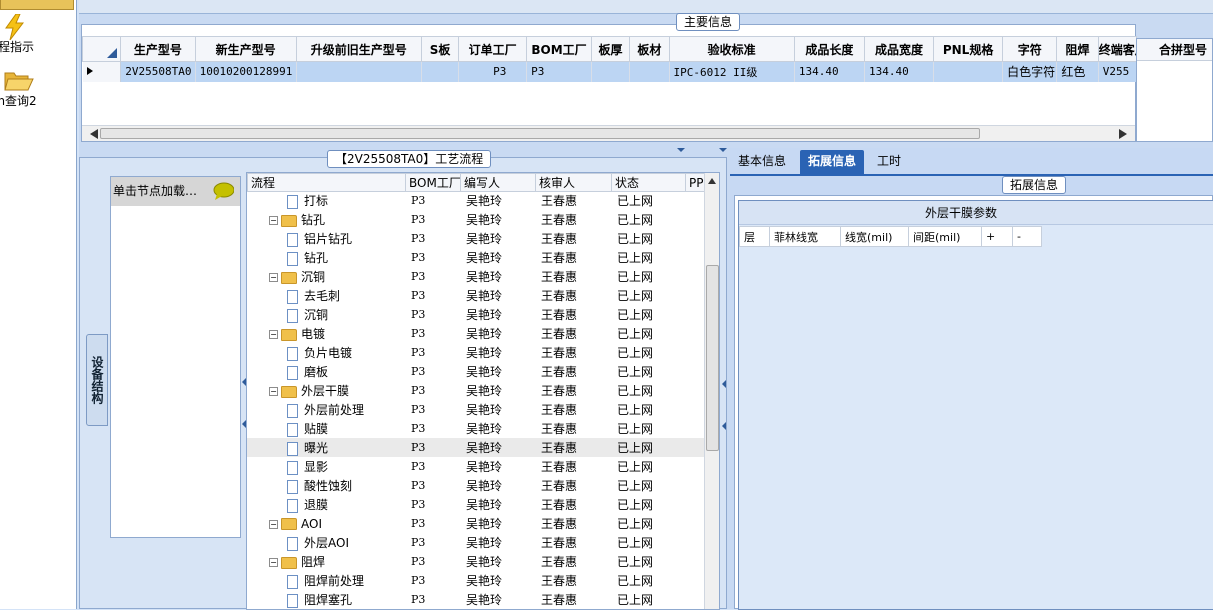 Image resolution: width=1213 pixels, height=610 pixels. Describe the element at coordinates (326, 485) in the screenshot. I see `tree-node-cell: 酸性蚀刻` at that location.